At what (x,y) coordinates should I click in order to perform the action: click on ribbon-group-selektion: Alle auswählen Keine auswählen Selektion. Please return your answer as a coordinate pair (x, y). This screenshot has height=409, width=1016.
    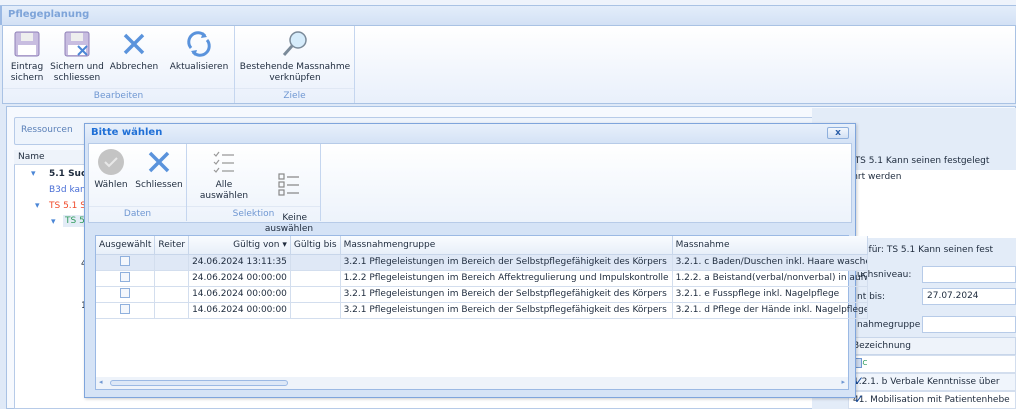
    Looking at the image, I should click on (254, 189).